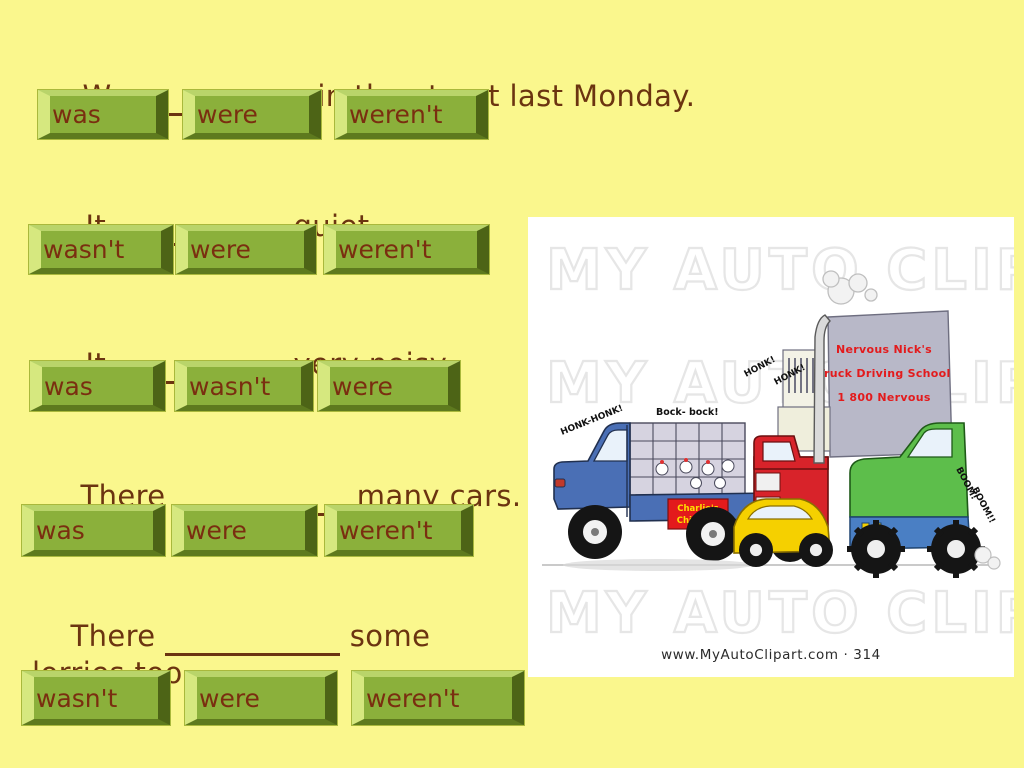 The height and width of the screenshot is (768, 1024). I want to click on q3-option-were-label: were, so click(362, 386).